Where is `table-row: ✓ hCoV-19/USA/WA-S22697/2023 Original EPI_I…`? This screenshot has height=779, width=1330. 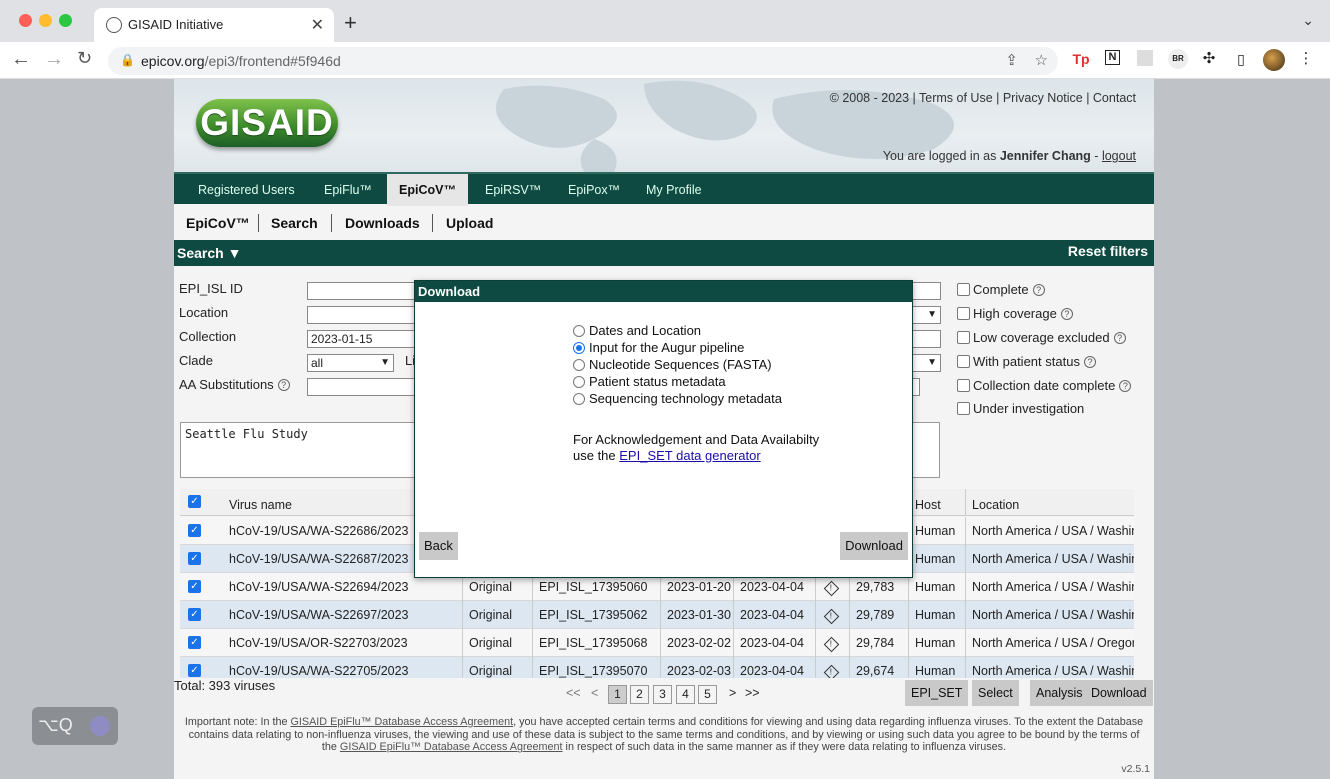 table-row: ✓ hCoV-19/USA/WA-S22697/2023 Original EPI_I… is located at coordinates (657, 615).